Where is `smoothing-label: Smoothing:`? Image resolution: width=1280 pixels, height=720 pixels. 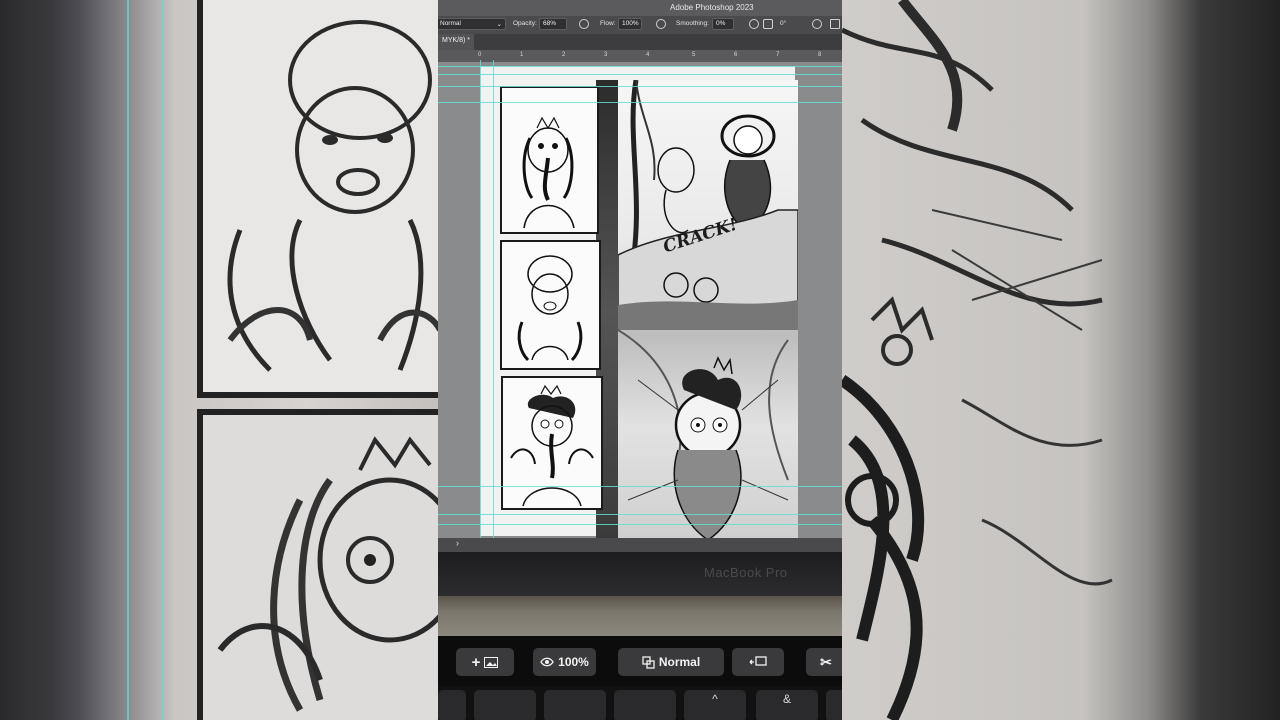
smoothing-label: Smoothing: is located at coordinates (692, 23).